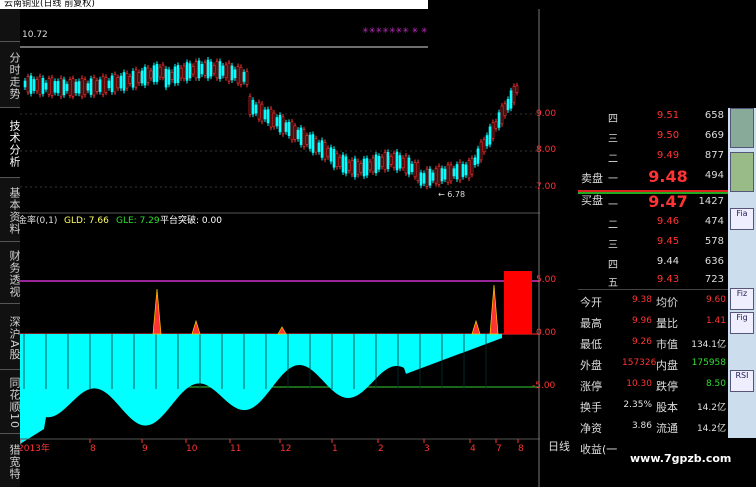 The width and height of the screenshot is (756, 487). What do you see at coordinates (261, 389) in the screenshot?
I see `histogram-area` at bounding box center [261, 389].